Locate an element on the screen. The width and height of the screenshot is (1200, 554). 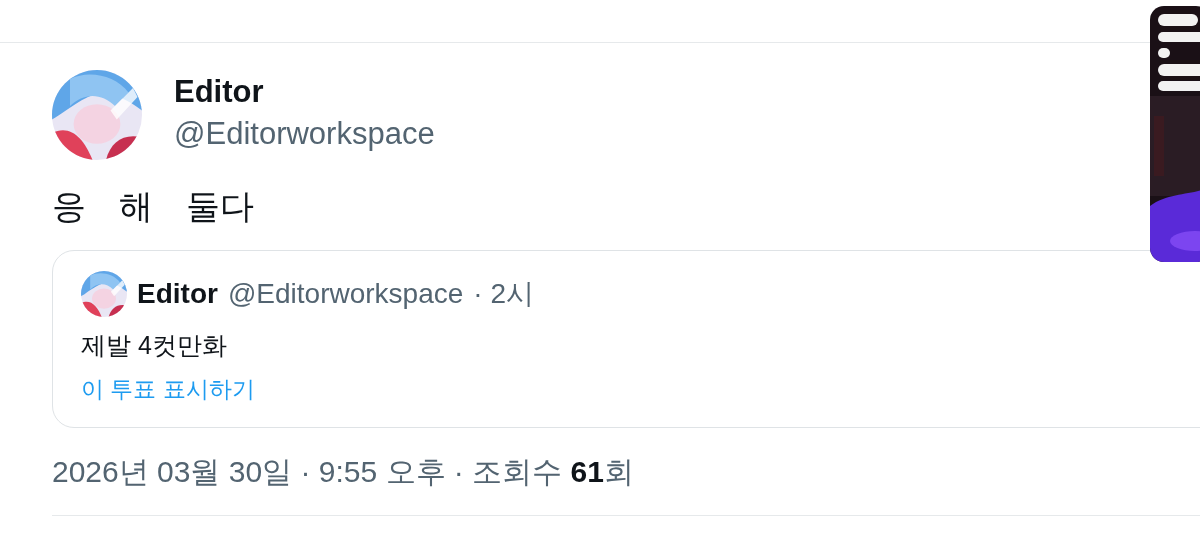
quoted-author-handle: @Editorworkspace is located at coordinates (345, 294).